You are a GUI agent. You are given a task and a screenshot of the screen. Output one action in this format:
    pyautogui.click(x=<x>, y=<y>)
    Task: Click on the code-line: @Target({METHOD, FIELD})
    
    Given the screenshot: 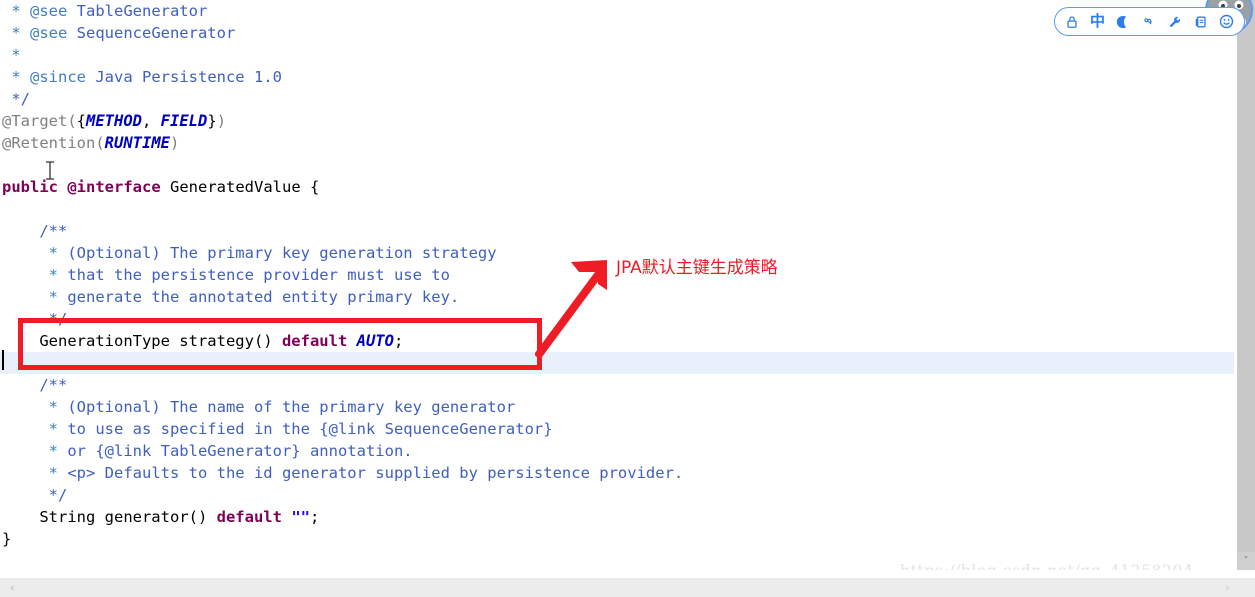 What is the action you would take?
    pyautogui.click(x=617, y=121)
    